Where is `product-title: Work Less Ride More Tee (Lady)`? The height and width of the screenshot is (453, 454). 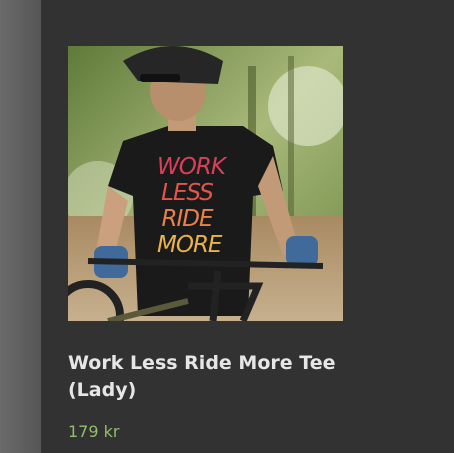 product-title: Work Less Ride More Tee (Lady) is located at coordinates (218, 377).